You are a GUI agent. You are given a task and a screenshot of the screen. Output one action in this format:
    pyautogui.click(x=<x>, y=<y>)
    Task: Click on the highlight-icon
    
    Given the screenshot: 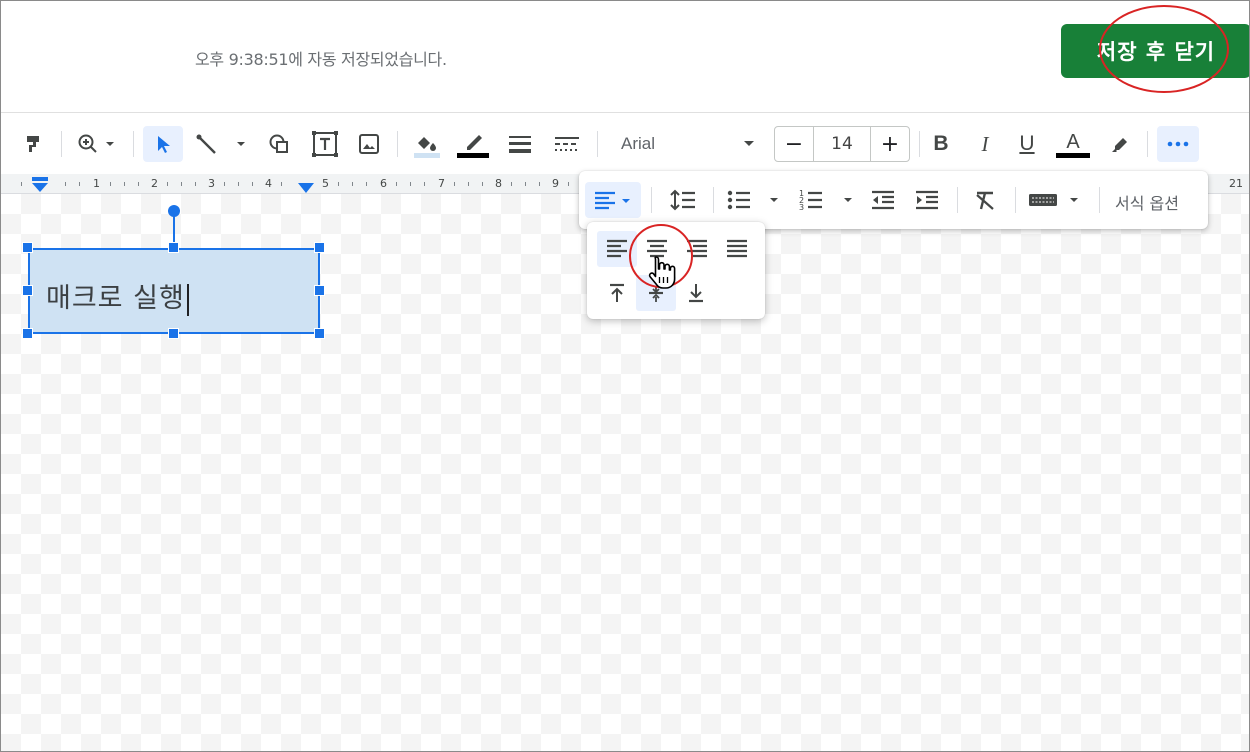 What is the action you would take?
    pyautogui.click(x=1120, y=144)
    